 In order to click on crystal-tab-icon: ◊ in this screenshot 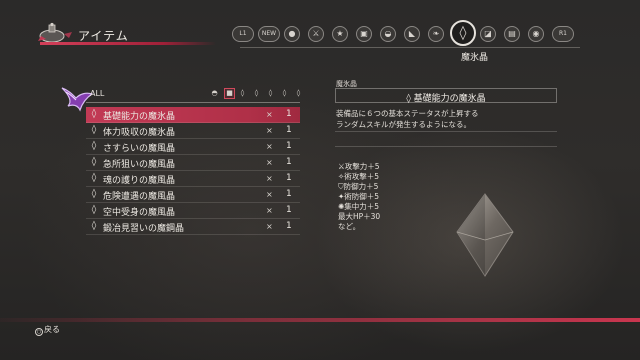, I will do `click(463, 33)`.